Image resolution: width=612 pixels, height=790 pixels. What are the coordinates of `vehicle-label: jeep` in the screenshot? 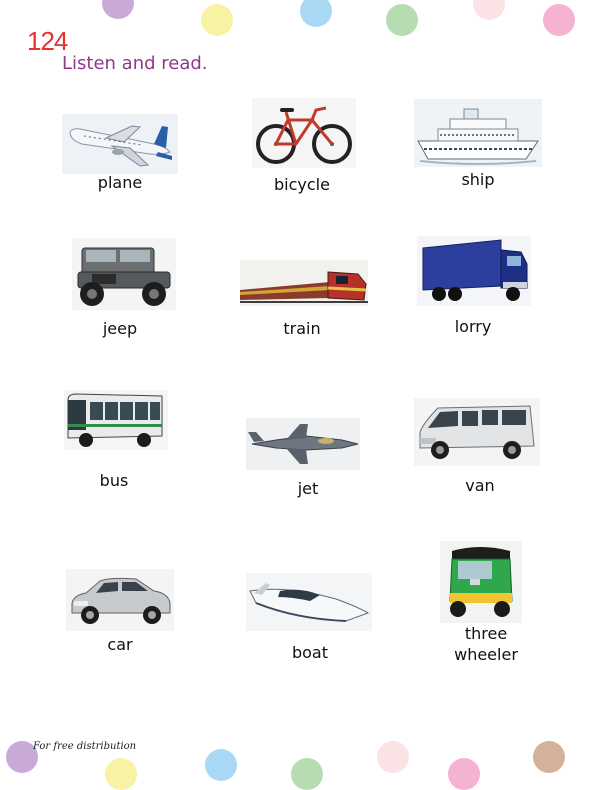 It's located at (120, 328).